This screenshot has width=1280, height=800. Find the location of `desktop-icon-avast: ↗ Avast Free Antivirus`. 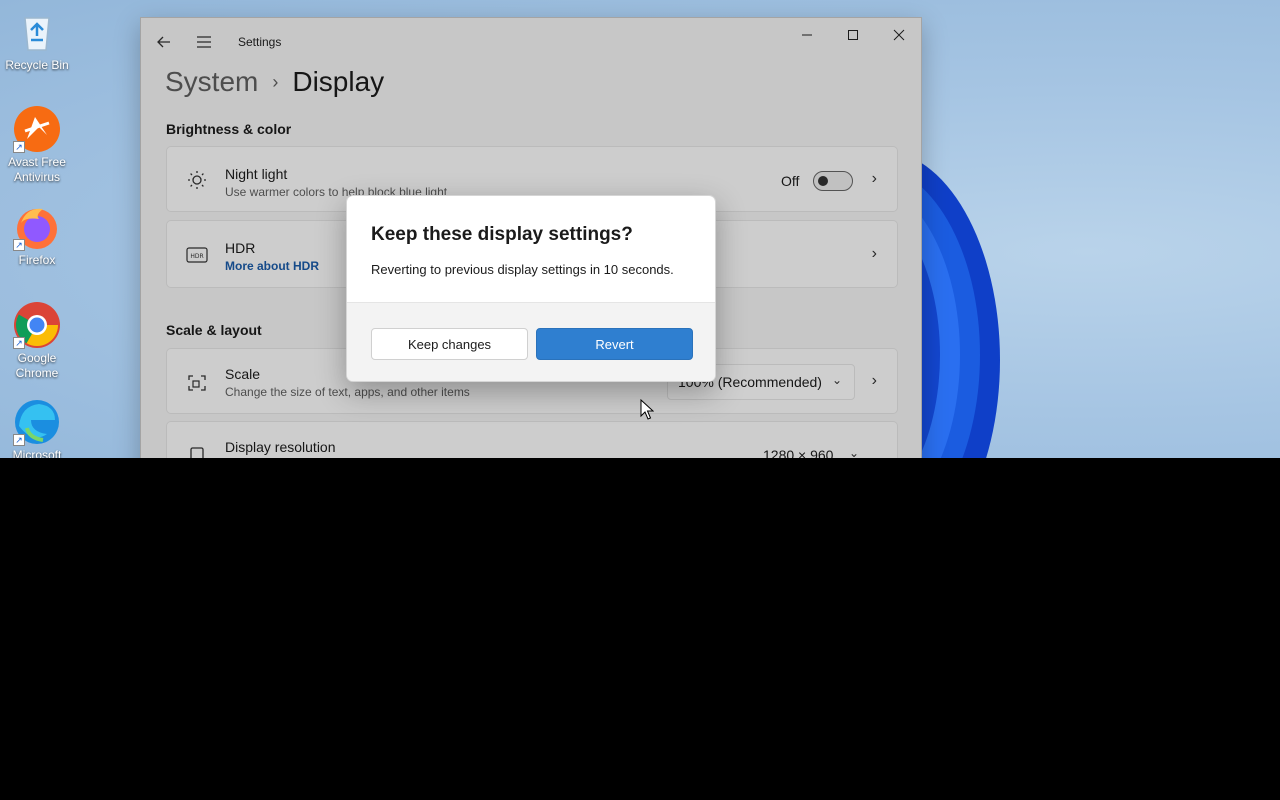

desktop-icon-avast: ↗ Avast Free Antivirus is located at coordinates (37, 145).